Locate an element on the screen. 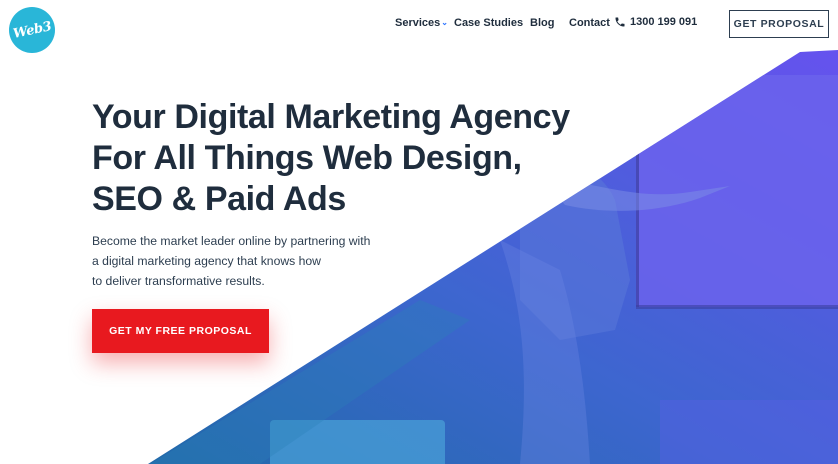 The width and height of the screenshot is (838, 464). logo-text: Web3 is located at coordinates (32, 30).